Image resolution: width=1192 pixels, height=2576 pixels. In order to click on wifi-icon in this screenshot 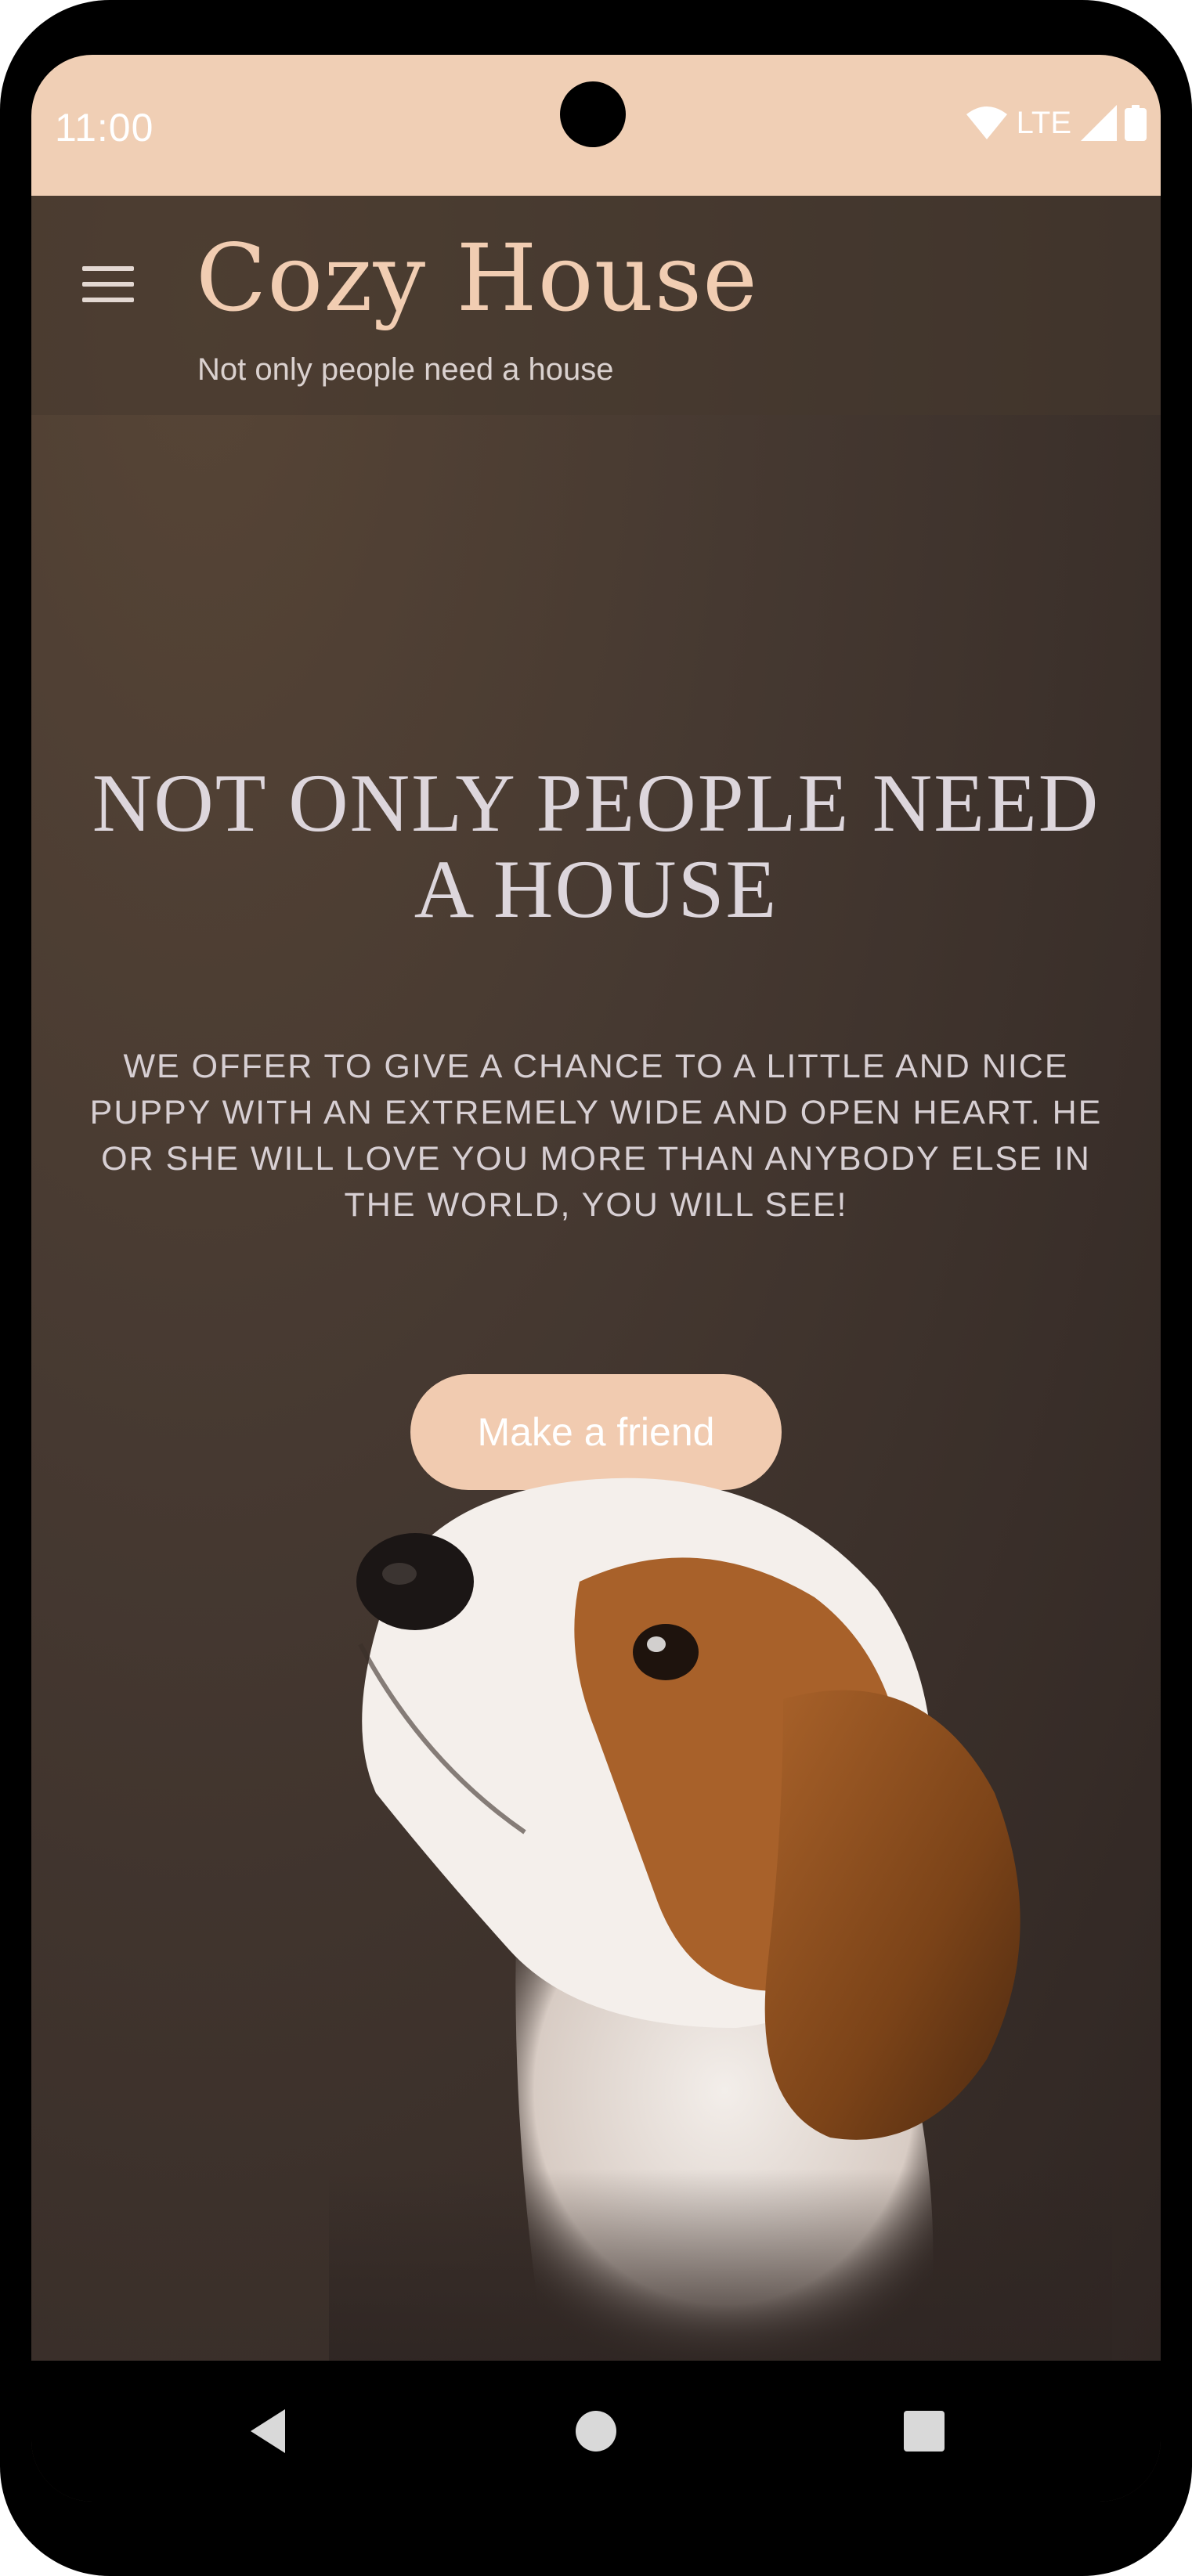, I will do `click(986, 123)`.